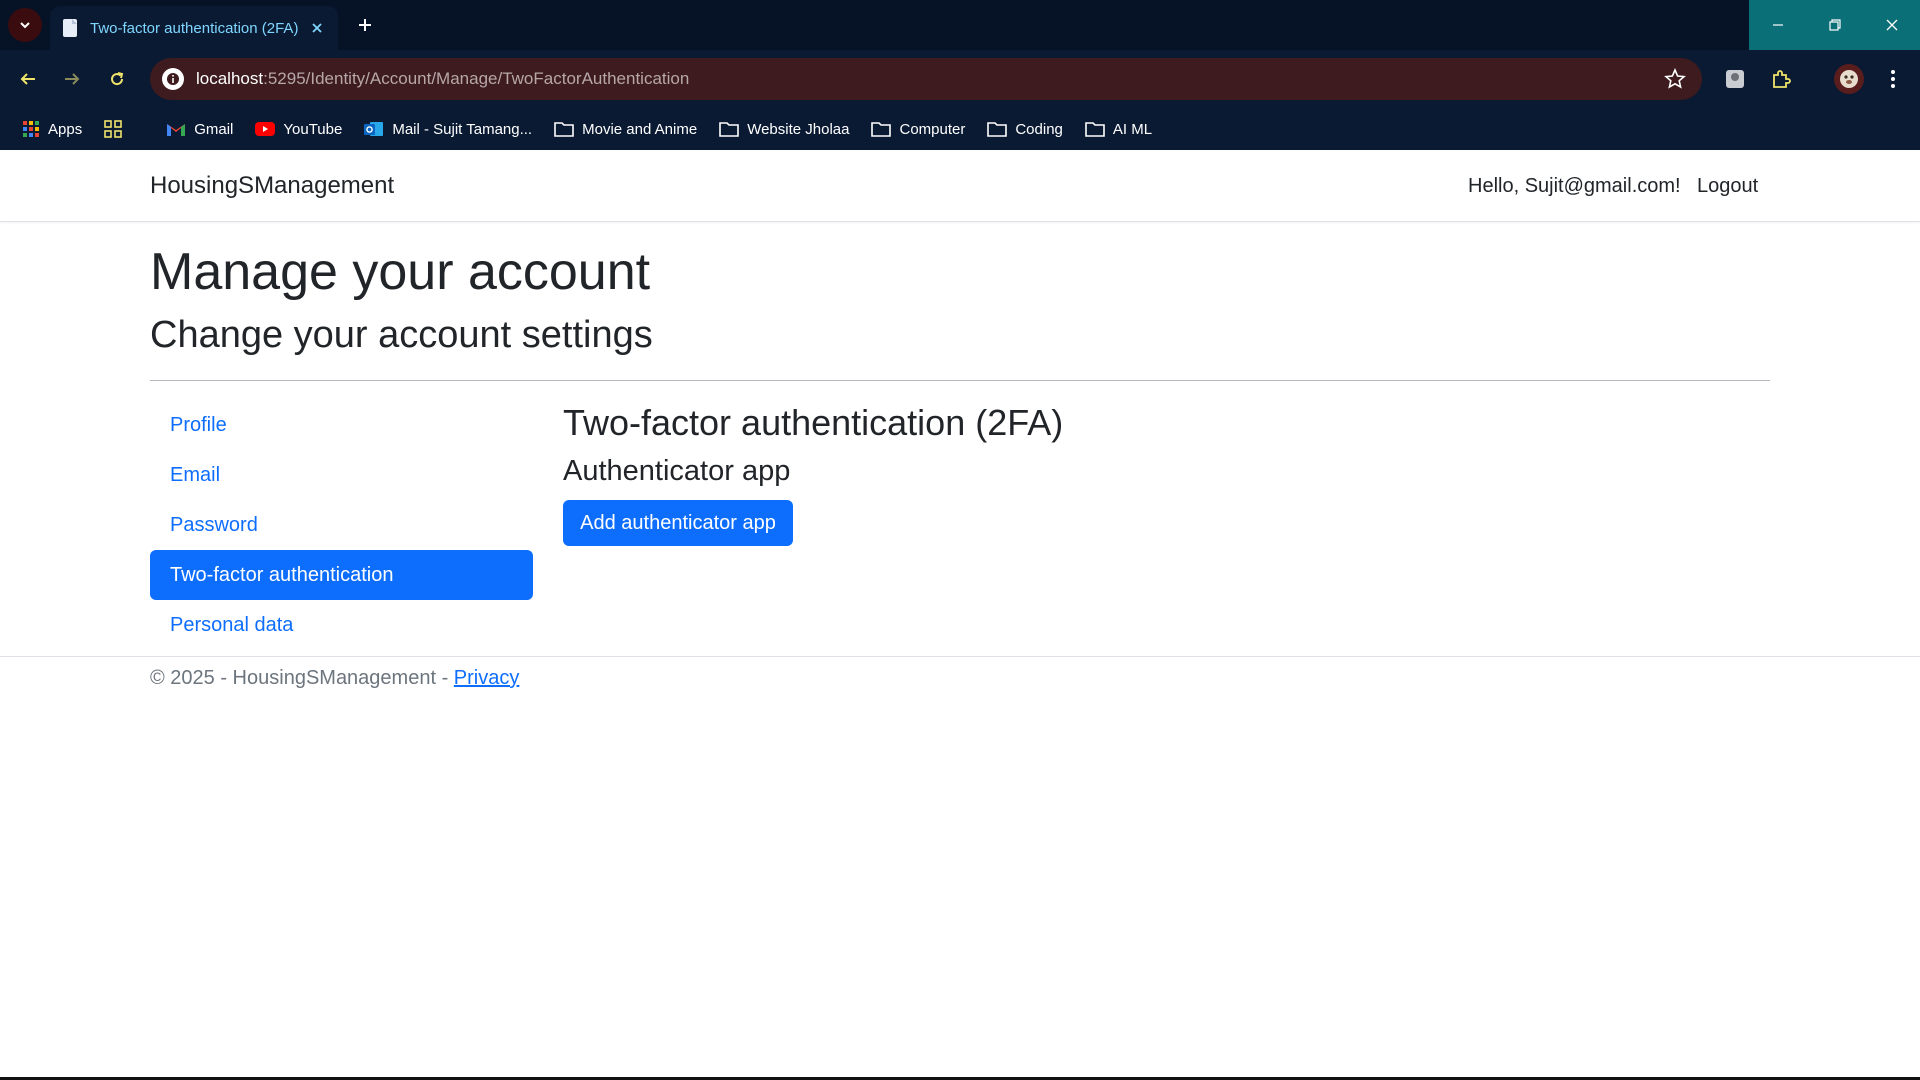 The width and height of the screenshot is (1920, 1080). I want to click on avatar-icon, so click(1849, 79).